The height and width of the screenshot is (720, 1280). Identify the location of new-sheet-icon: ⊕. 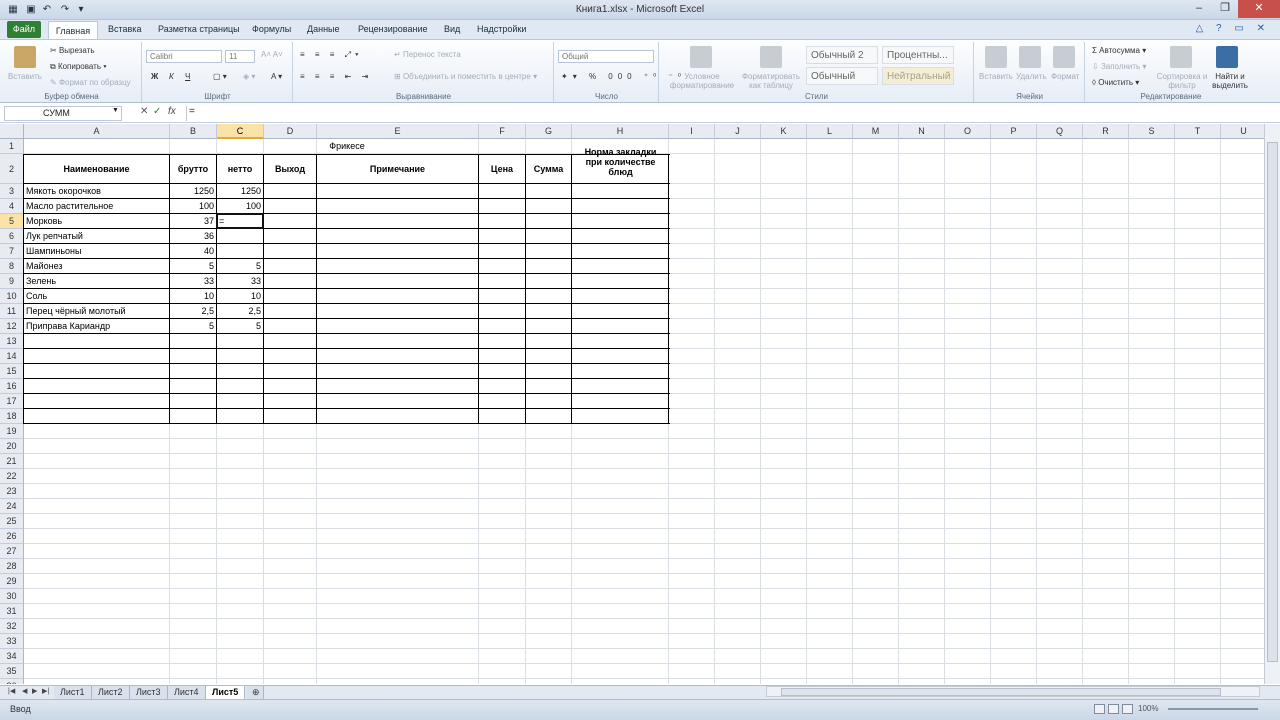
(255, 692).